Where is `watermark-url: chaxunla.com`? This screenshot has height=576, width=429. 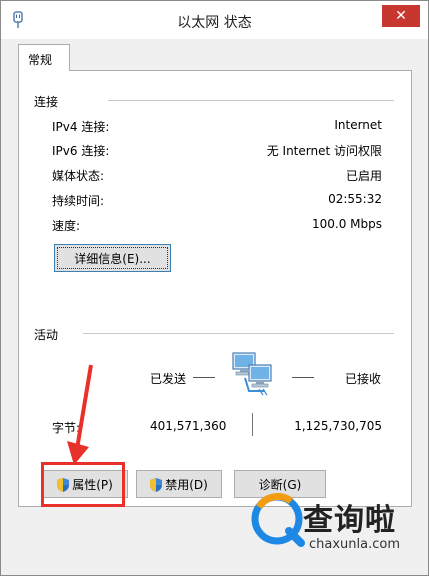
watermark-url: chaxunla.com is located at coordinates (354, 544).